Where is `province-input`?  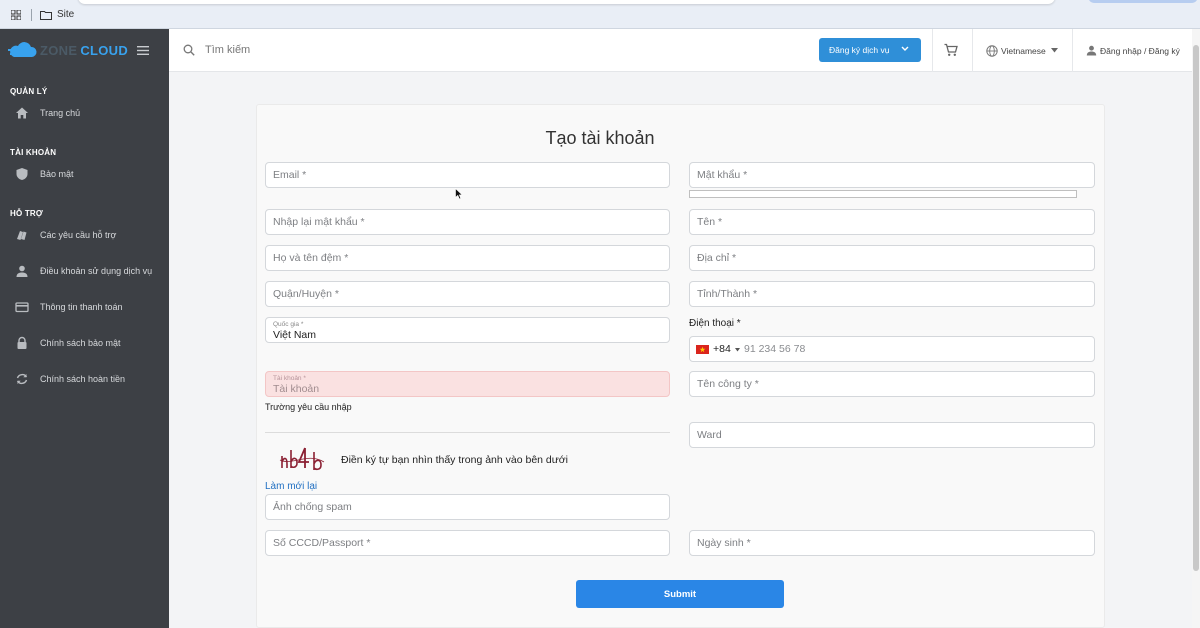 province-input is located at coordinates (892, 294).